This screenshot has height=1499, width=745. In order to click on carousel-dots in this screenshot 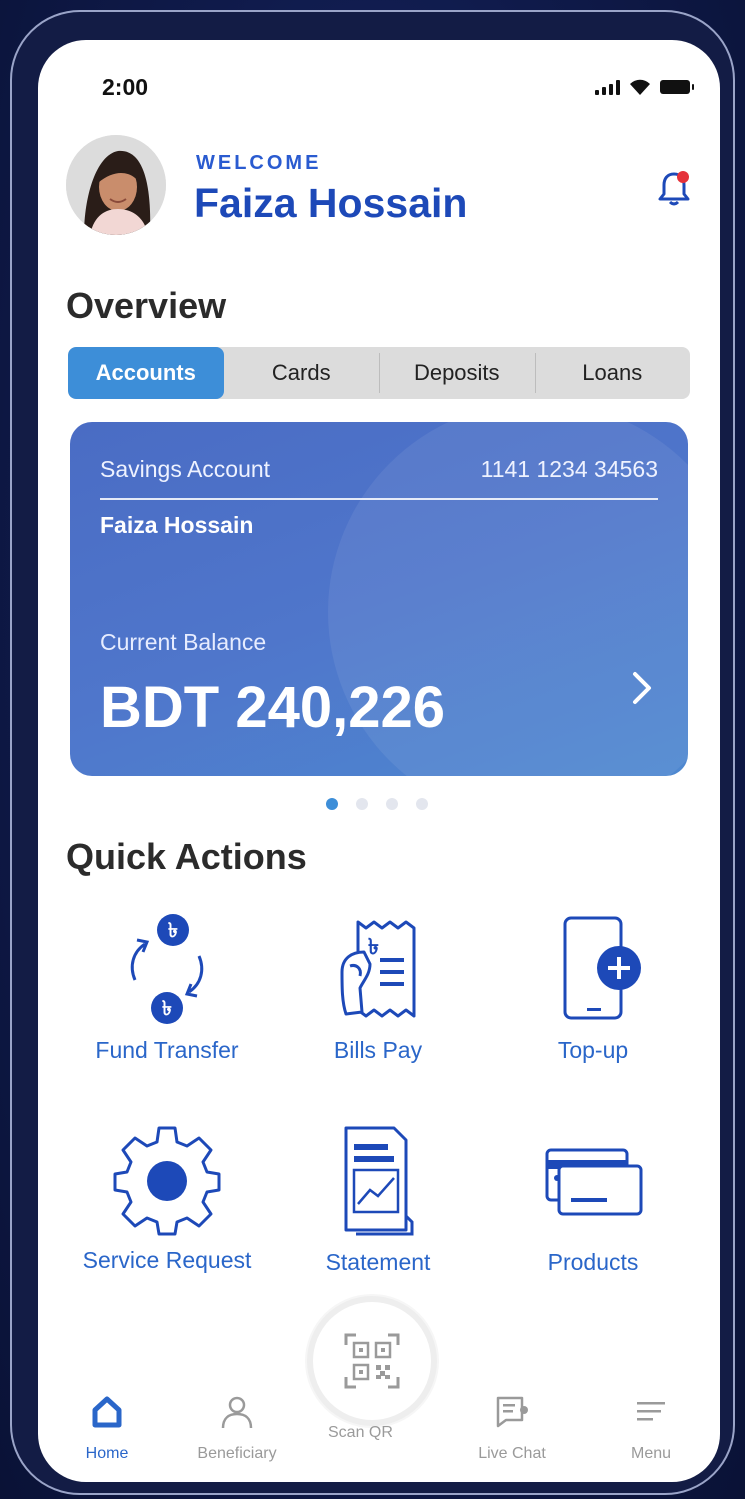, I will do `click(377, 804)`.